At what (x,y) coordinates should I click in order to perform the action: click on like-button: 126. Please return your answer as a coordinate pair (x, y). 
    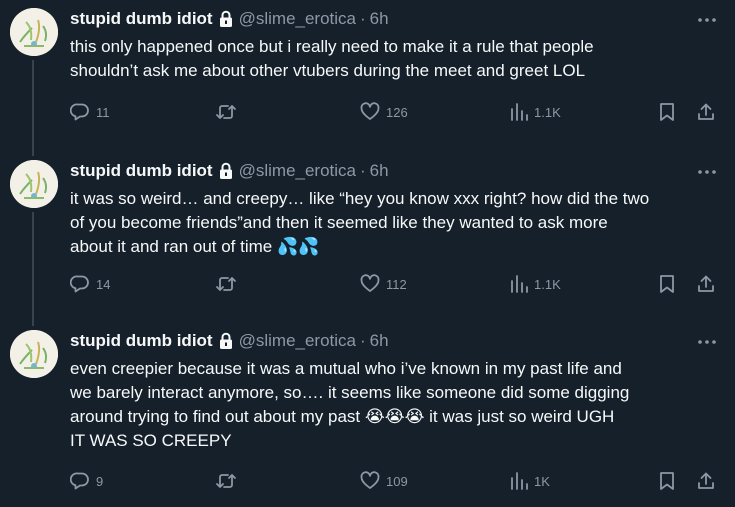
    Looking at the image, I should click on (384, 112).